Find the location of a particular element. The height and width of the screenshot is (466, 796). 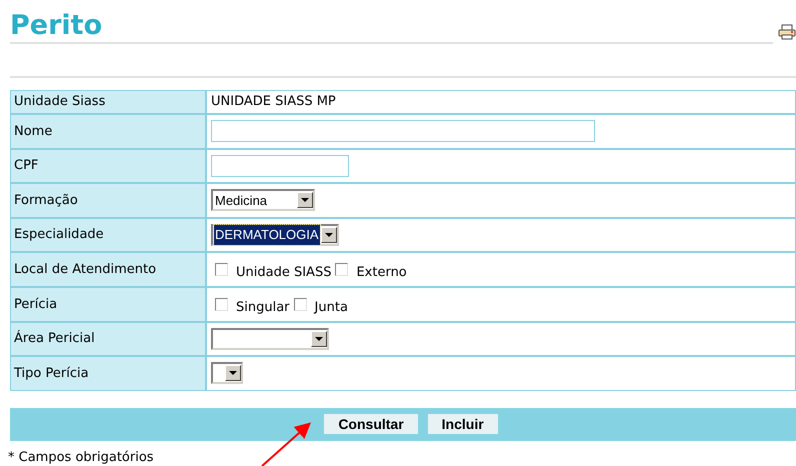

checkbox-label: Unidade SIASS is located at coordinates (284, 273).